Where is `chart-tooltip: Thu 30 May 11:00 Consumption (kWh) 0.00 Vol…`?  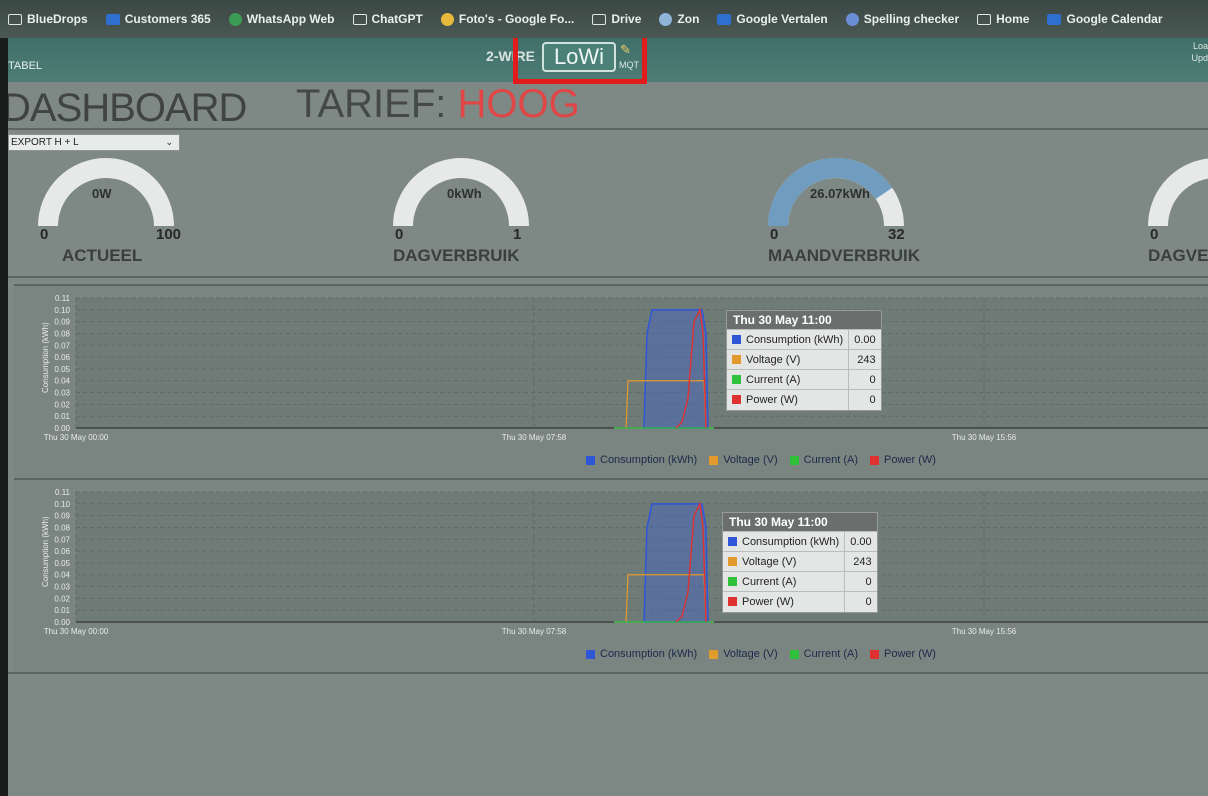
chart-tooltip: Thu 30 May 11:00 Consumption (kWh) 0.00 Vol… is located at coordinates (800, 562).